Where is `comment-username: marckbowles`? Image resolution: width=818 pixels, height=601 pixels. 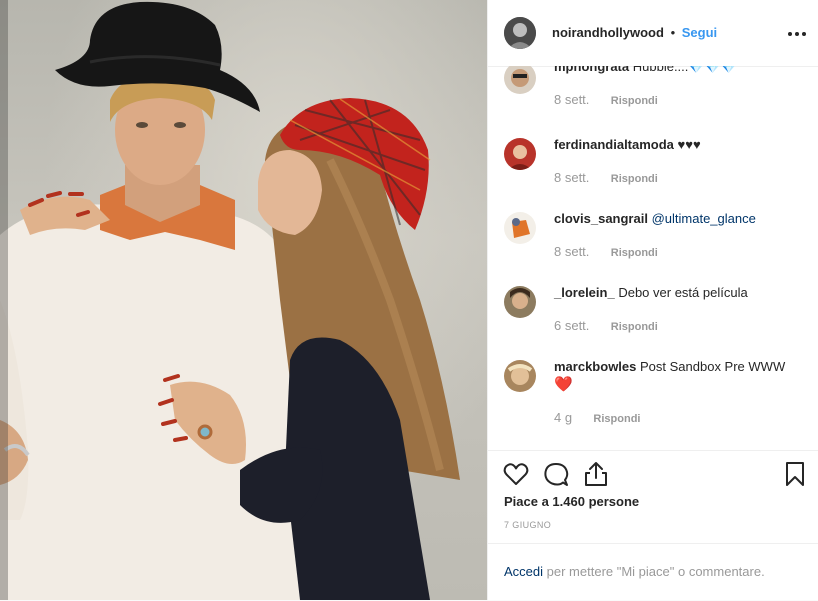
comment-username: marckbowles is located at coordinates (595, 366).